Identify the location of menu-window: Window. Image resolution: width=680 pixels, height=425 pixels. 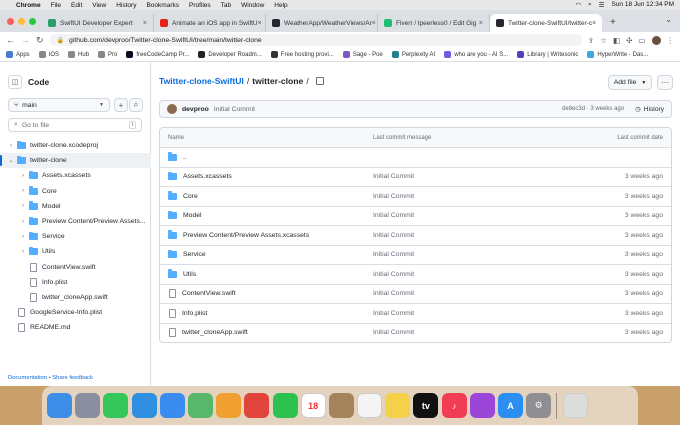
(252, 5).